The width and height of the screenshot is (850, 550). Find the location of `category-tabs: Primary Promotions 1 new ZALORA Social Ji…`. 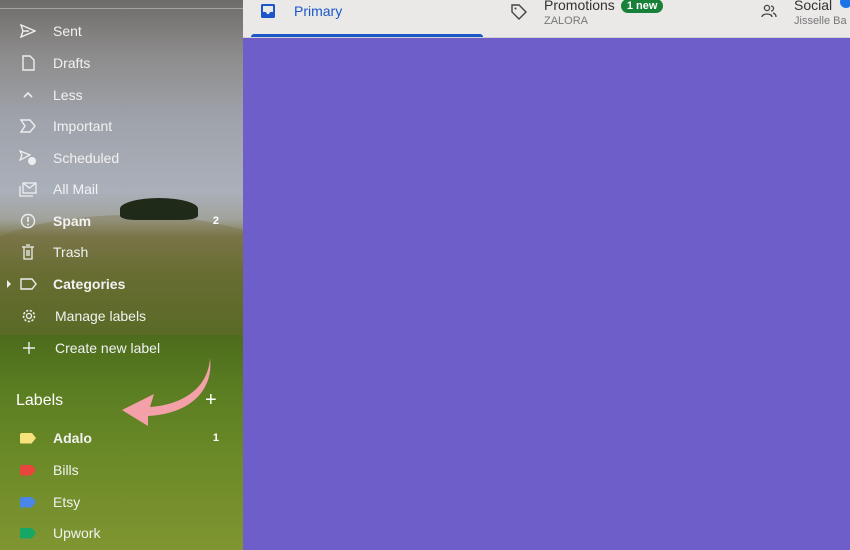

category-tabs: Primary Promotions 1 new ZALORA Social Ji… is located at coordinates (546, 19).